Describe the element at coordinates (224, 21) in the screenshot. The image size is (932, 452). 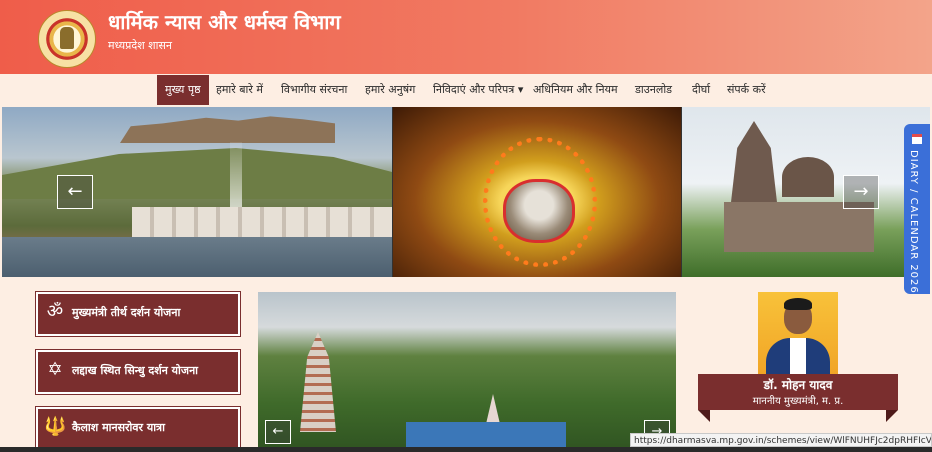
I see `site-title: धार्मिक न्यास और धर्मस्व विभाग` at that location.